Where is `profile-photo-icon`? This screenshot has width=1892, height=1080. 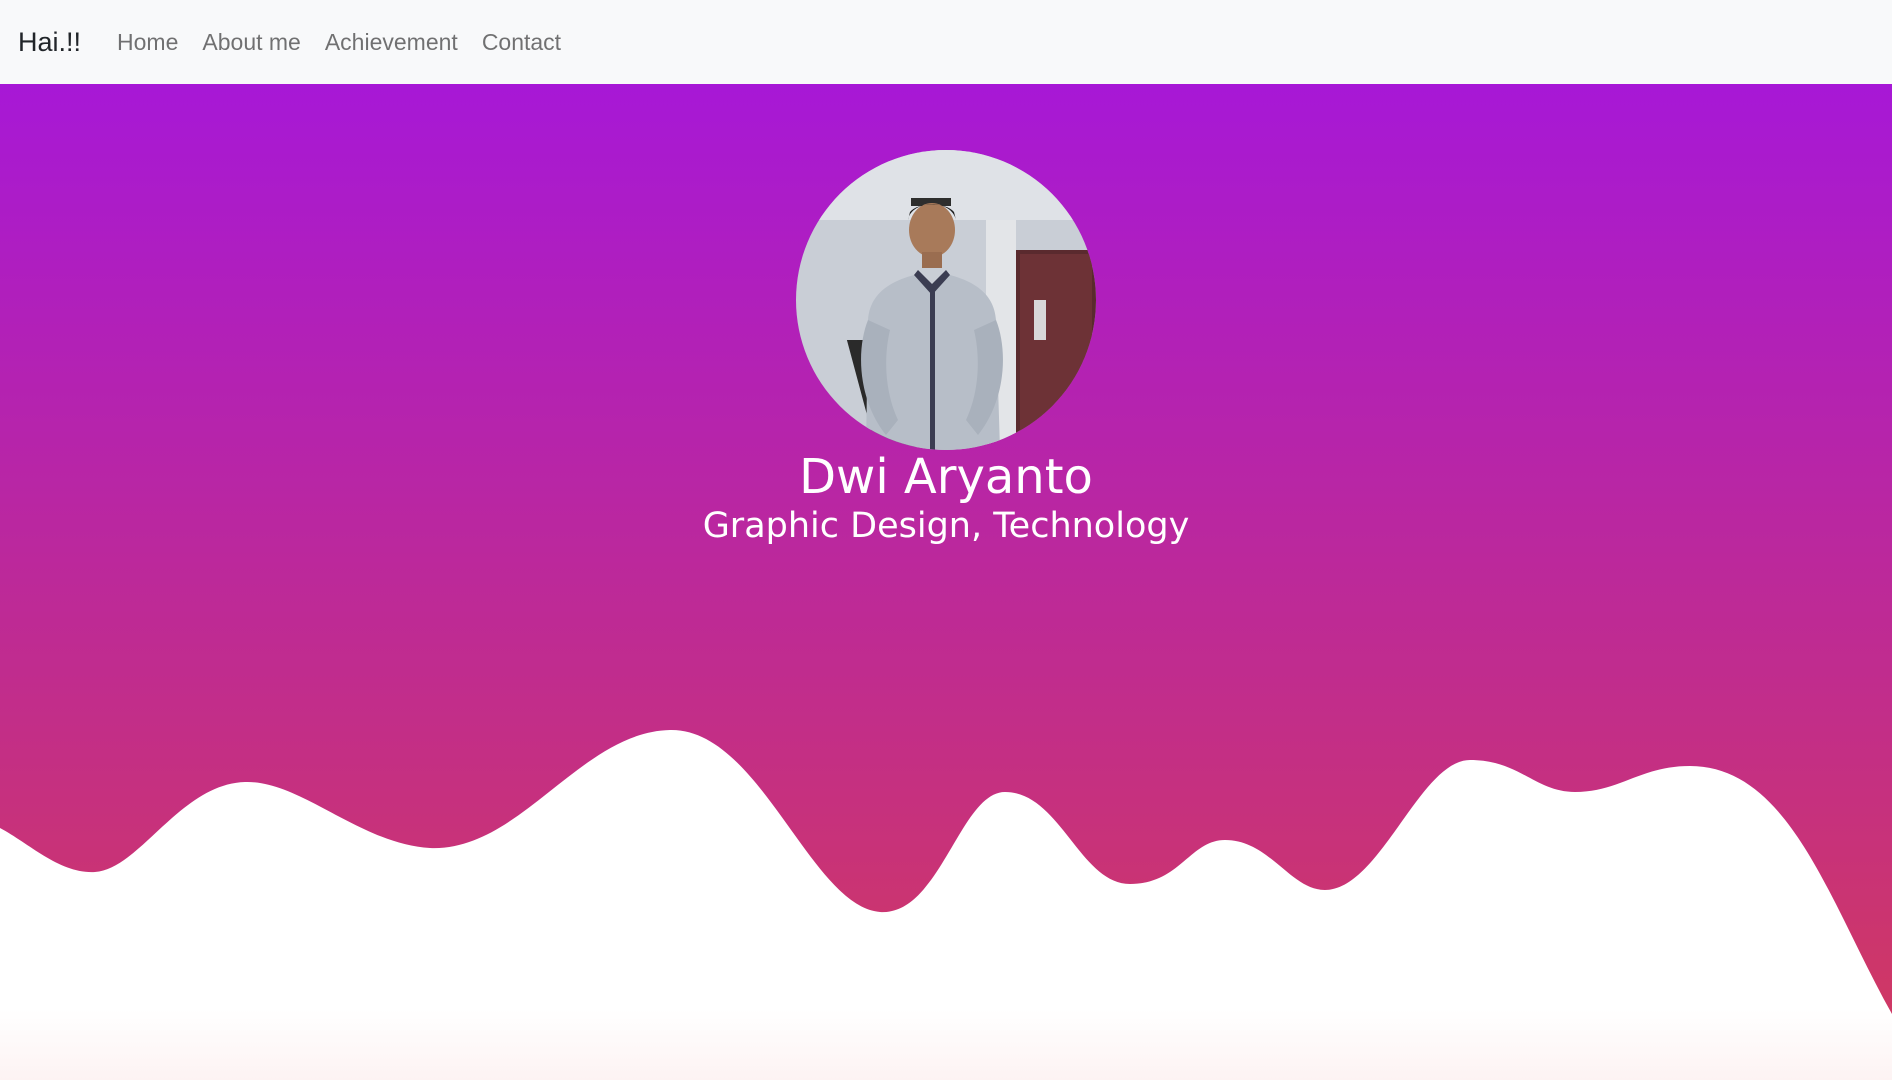
profile-photo-icon is located at coordinates (946, 300).